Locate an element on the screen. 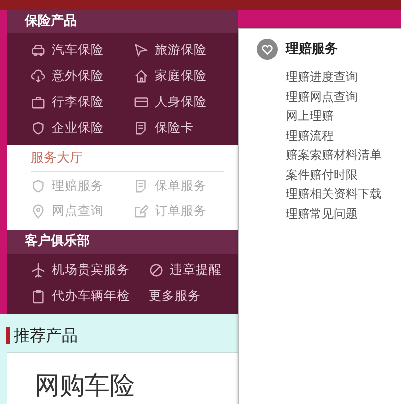 This screenshot has height=404, width=401. cloud-icon is located at coordinates (38, 76).